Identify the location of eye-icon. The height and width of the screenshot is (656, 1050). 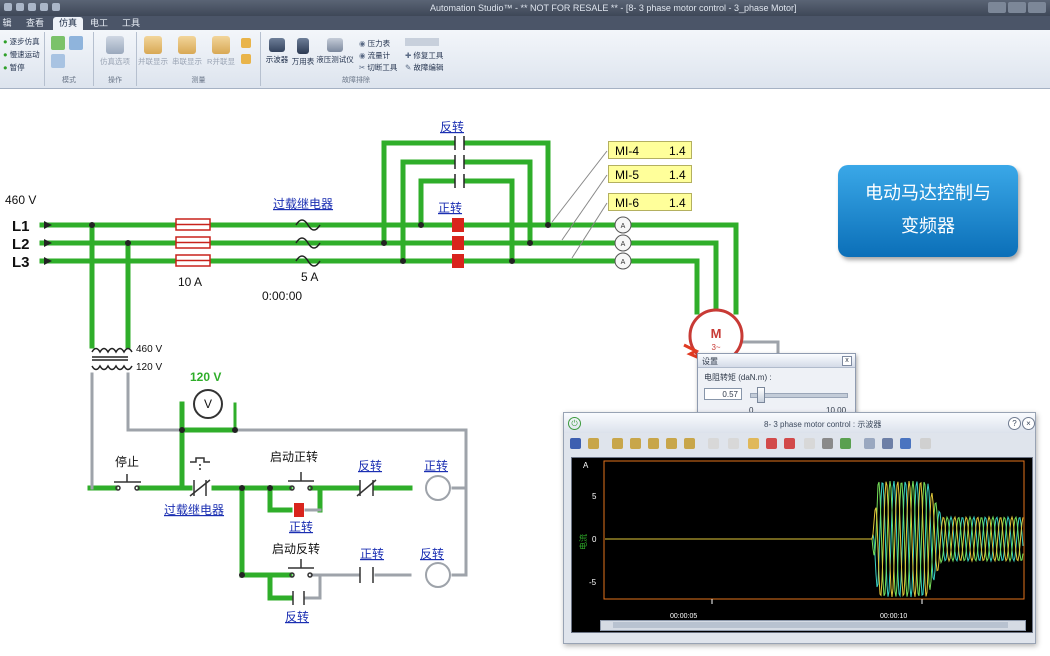
(827, 443).